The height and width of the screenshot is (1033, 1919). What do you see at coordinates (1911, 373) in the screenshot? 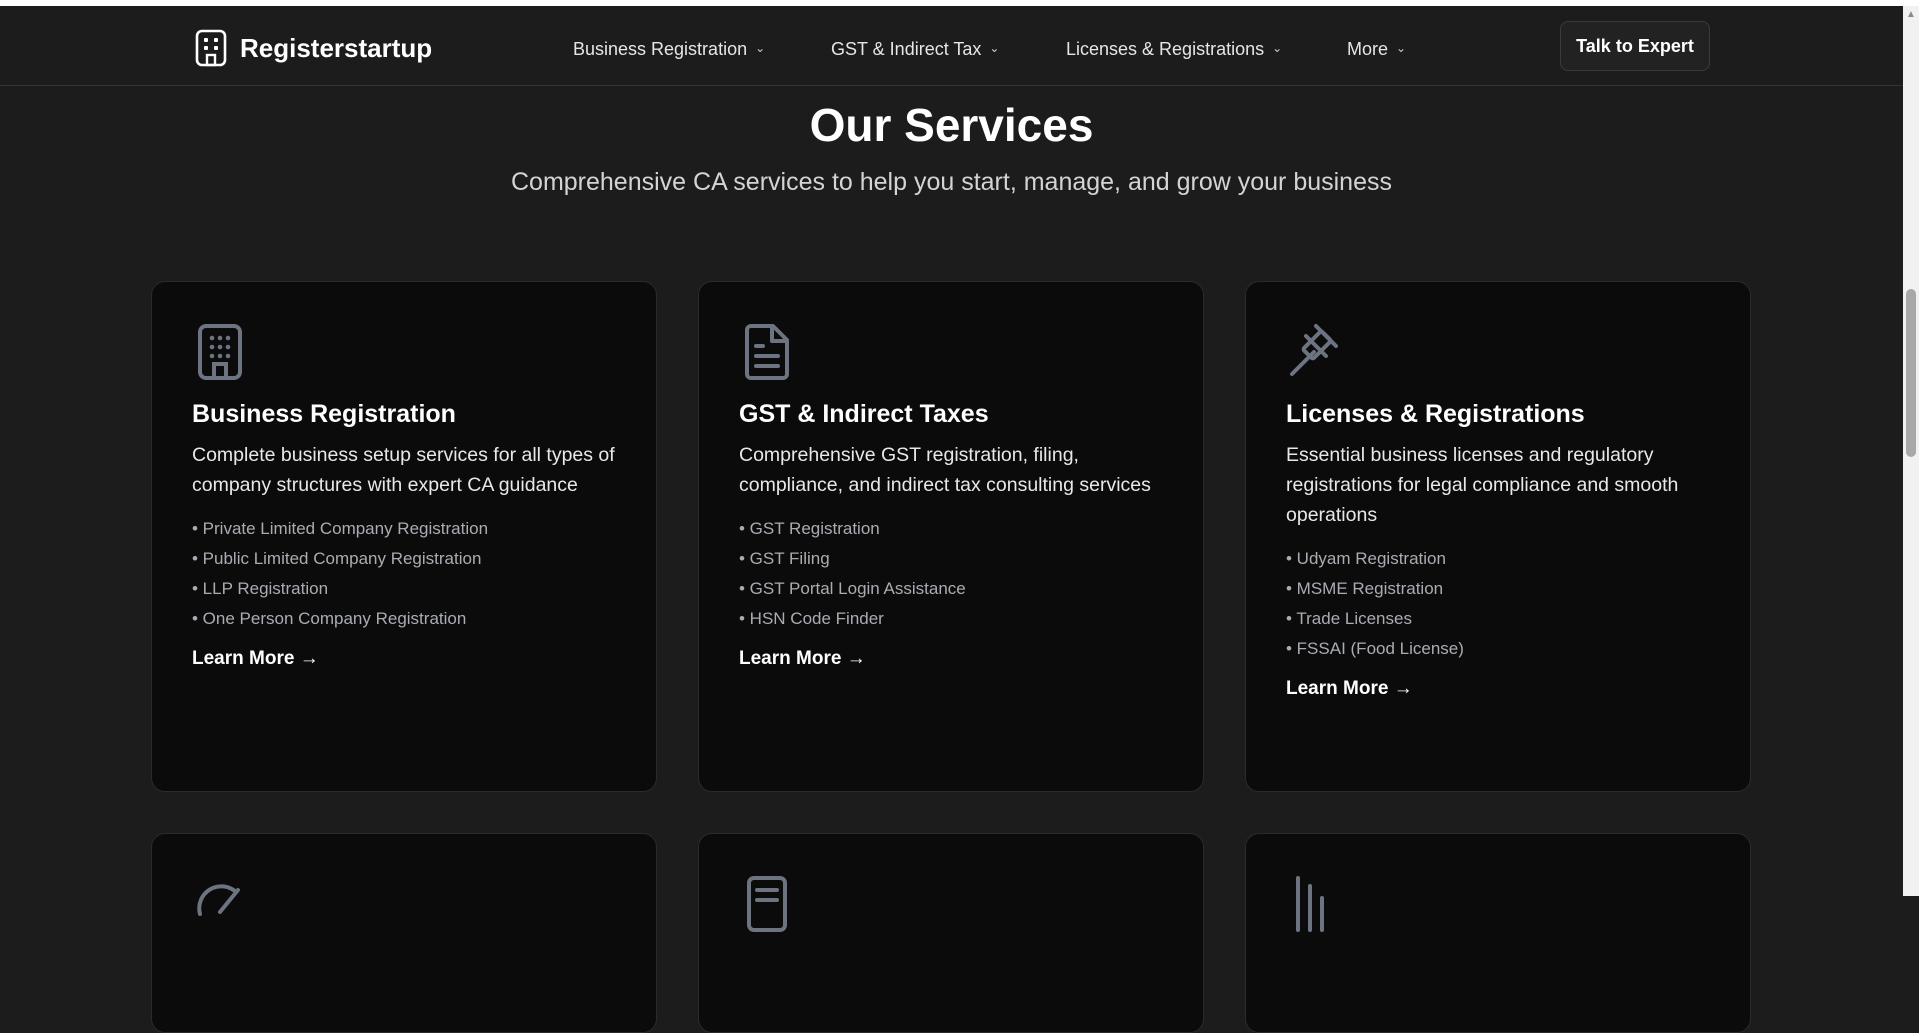
I see `scrollbar-thumb` at bounding box center [1911, 373].